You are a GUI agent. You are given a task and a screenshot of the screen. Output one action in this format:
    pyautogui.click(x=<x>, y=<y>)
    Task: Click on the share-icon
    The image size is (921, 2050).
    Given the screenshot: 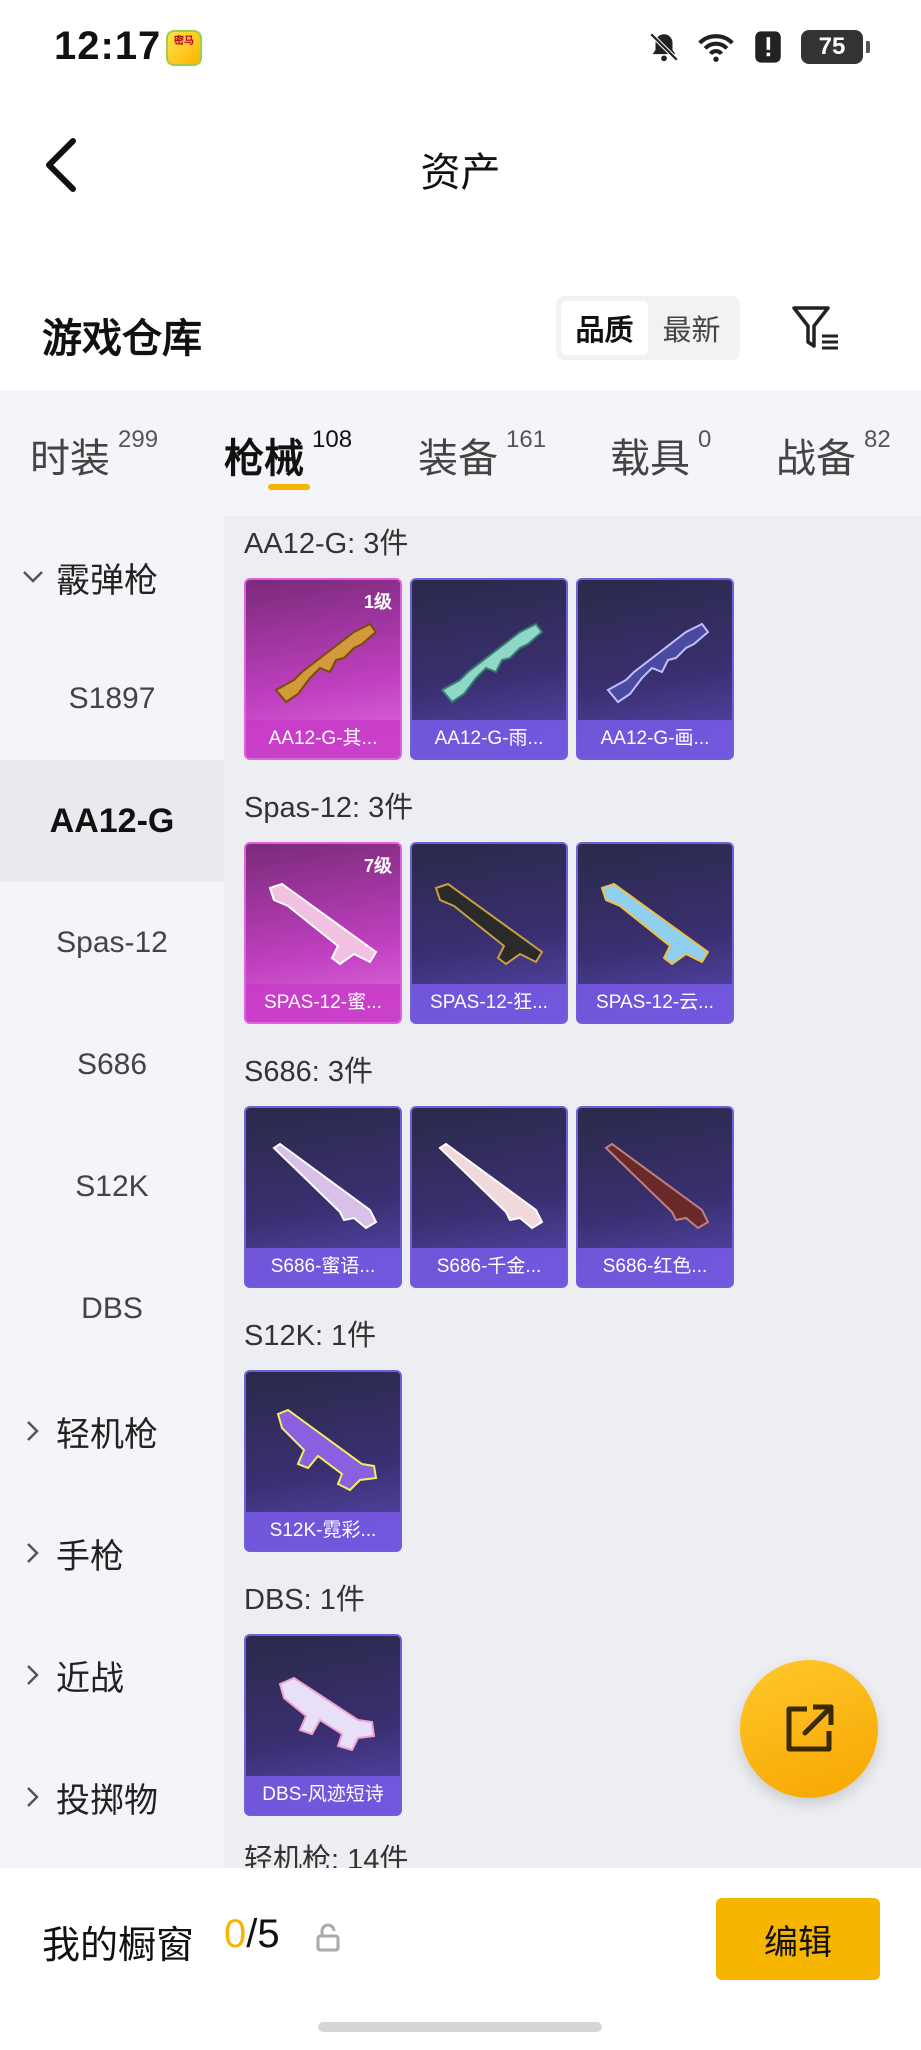 What is the action you would take?
    pyautogui.click(x=810, y=1728)
    